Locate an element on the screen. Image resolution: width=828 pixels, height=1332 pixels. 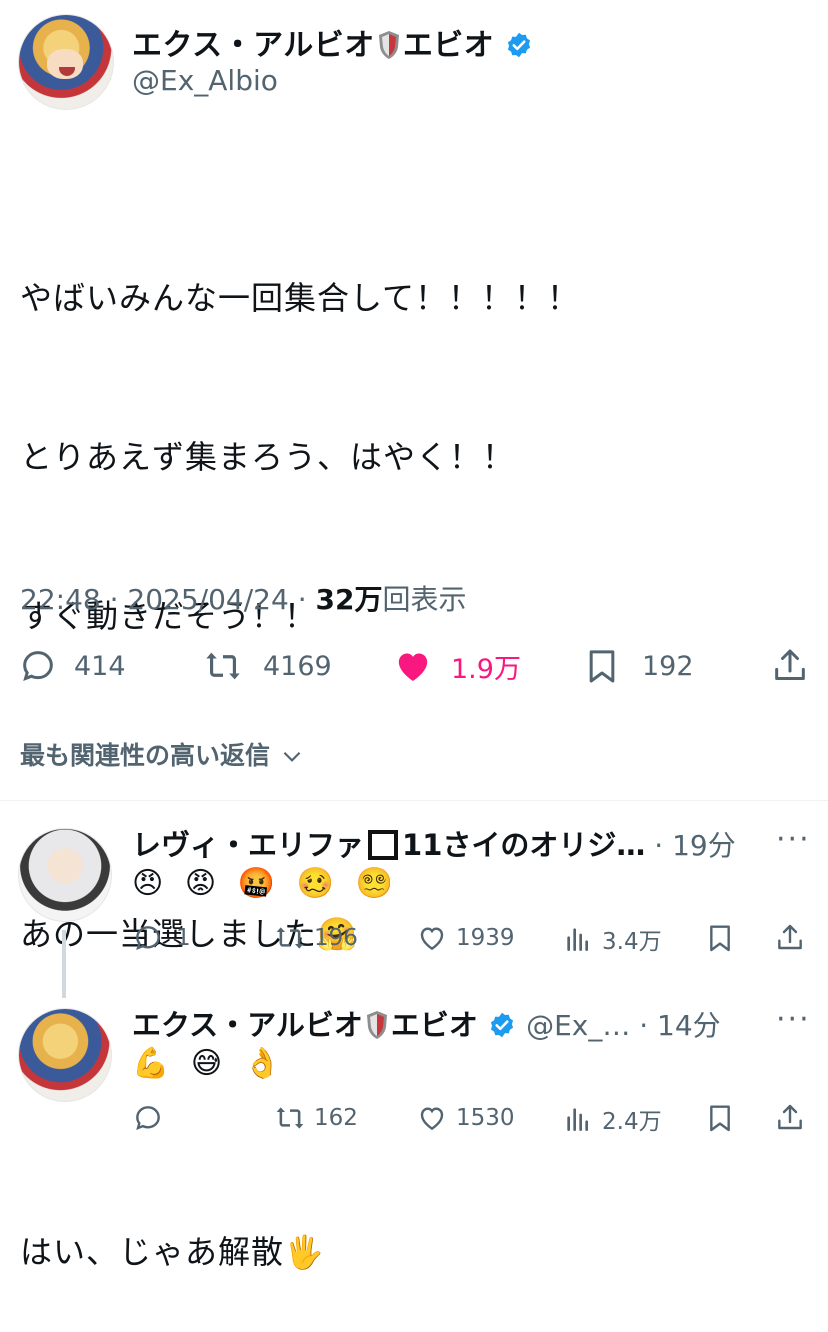
bookmark-count: 192 is located at coordinates (668, 666).